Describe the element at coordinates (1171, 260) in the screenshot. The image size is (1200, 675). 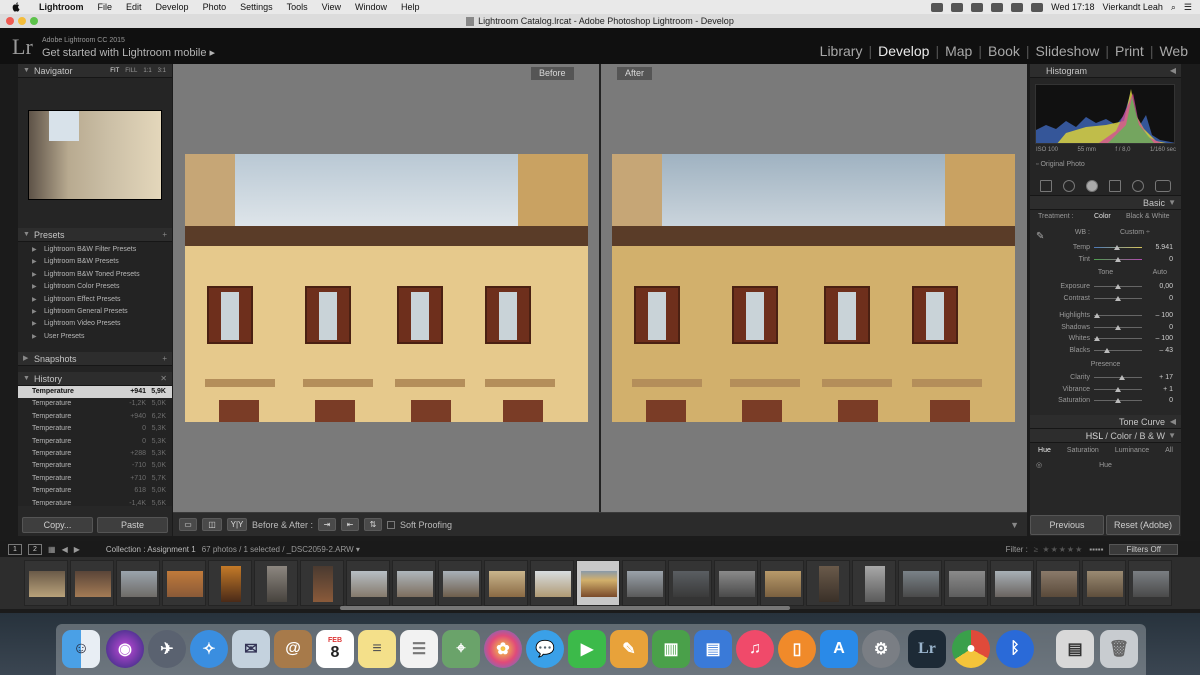
I see `tint-value: 0` at that location.